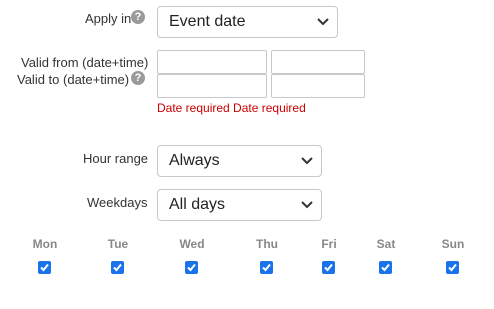 The width and height of the screenshot is (494, 309). What do you see at coordinates (138, 17) in the screenshot?
I see `apply-in-help-icon: ?` at bounding box center [138, 17].